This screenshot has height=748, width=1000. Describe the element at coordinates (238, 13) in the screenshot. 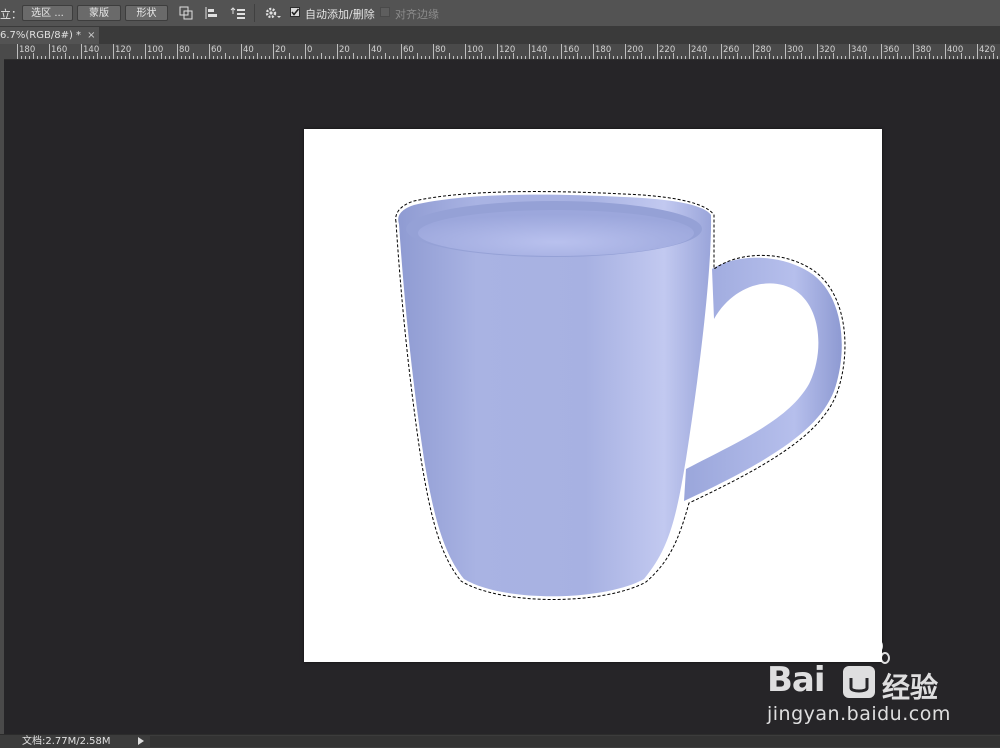

I see `path-arrangement-icon` at that location.